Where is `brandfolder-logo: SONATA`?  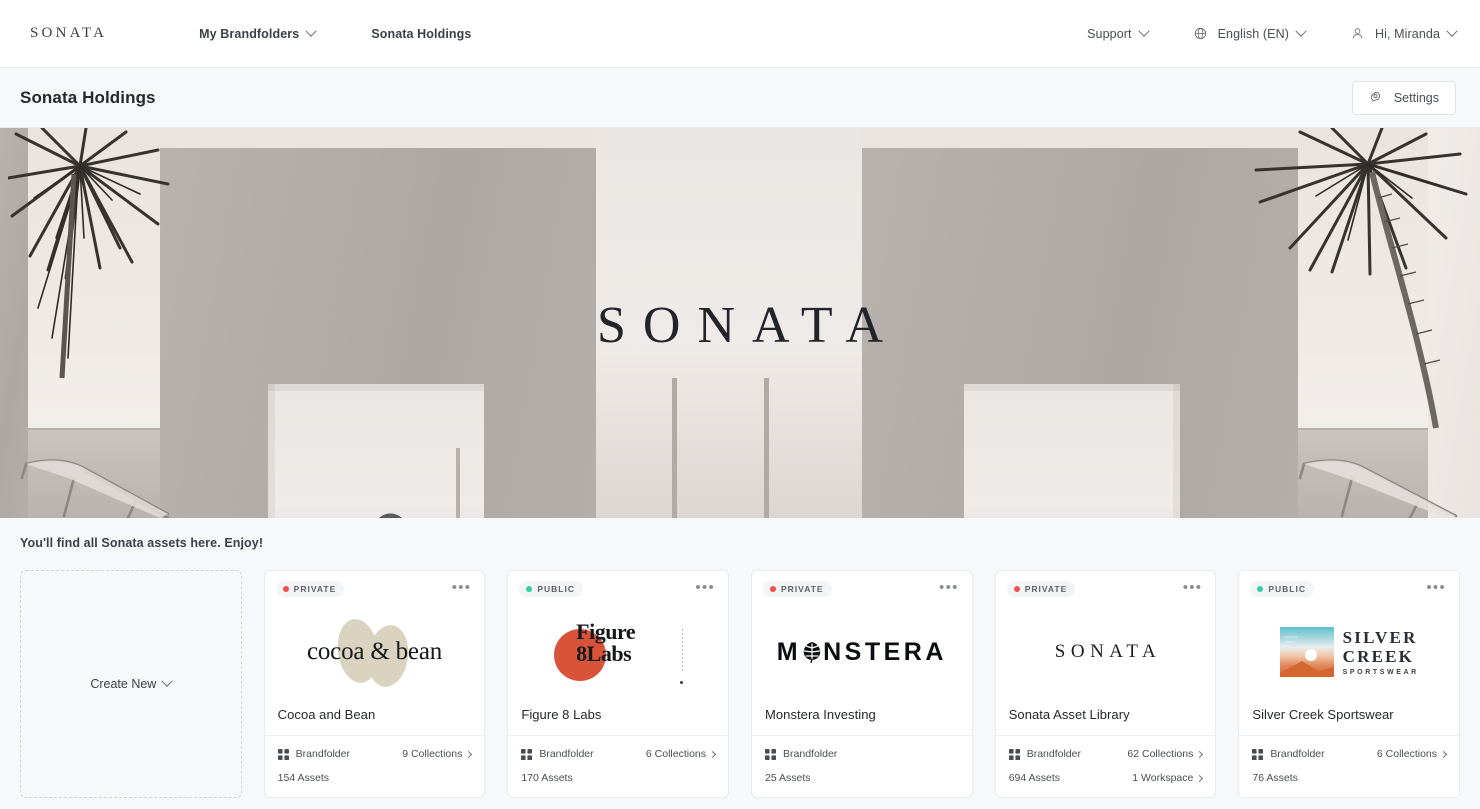 brandfolder-logo: SONATA is located at coordinates (1106, 652).